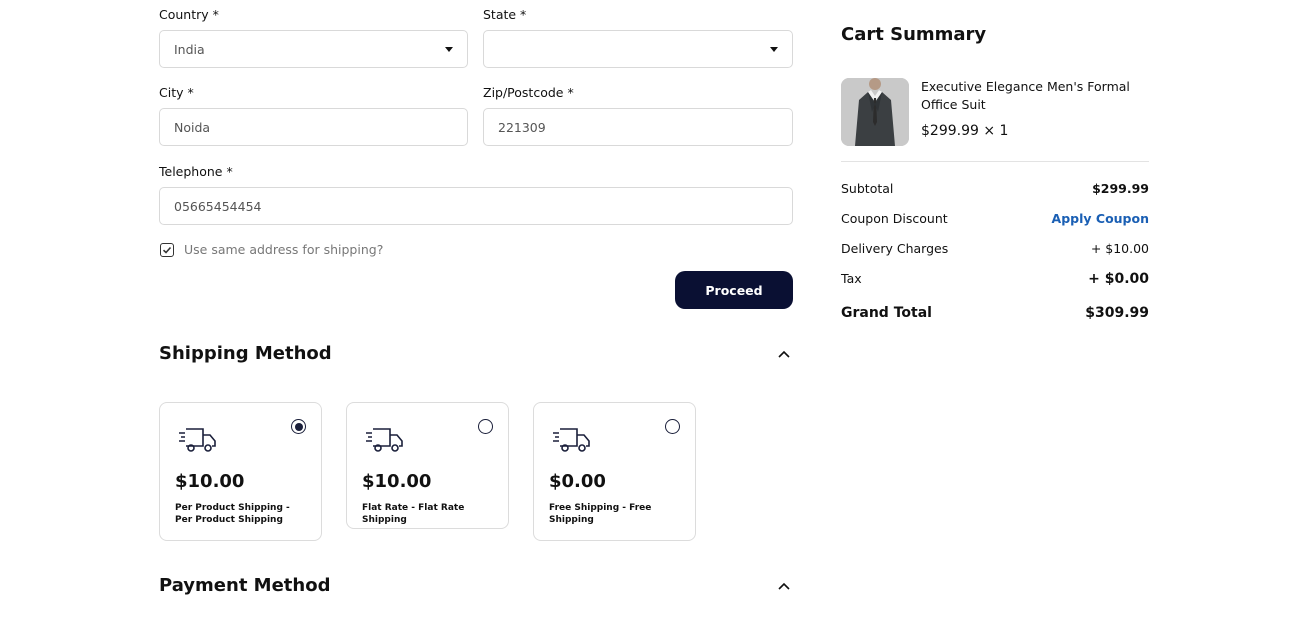 The width and height of the screenshot is (1307, 623). Describe the element at coordinates (995, 161) in the screenshot. I see `divider` at that location.